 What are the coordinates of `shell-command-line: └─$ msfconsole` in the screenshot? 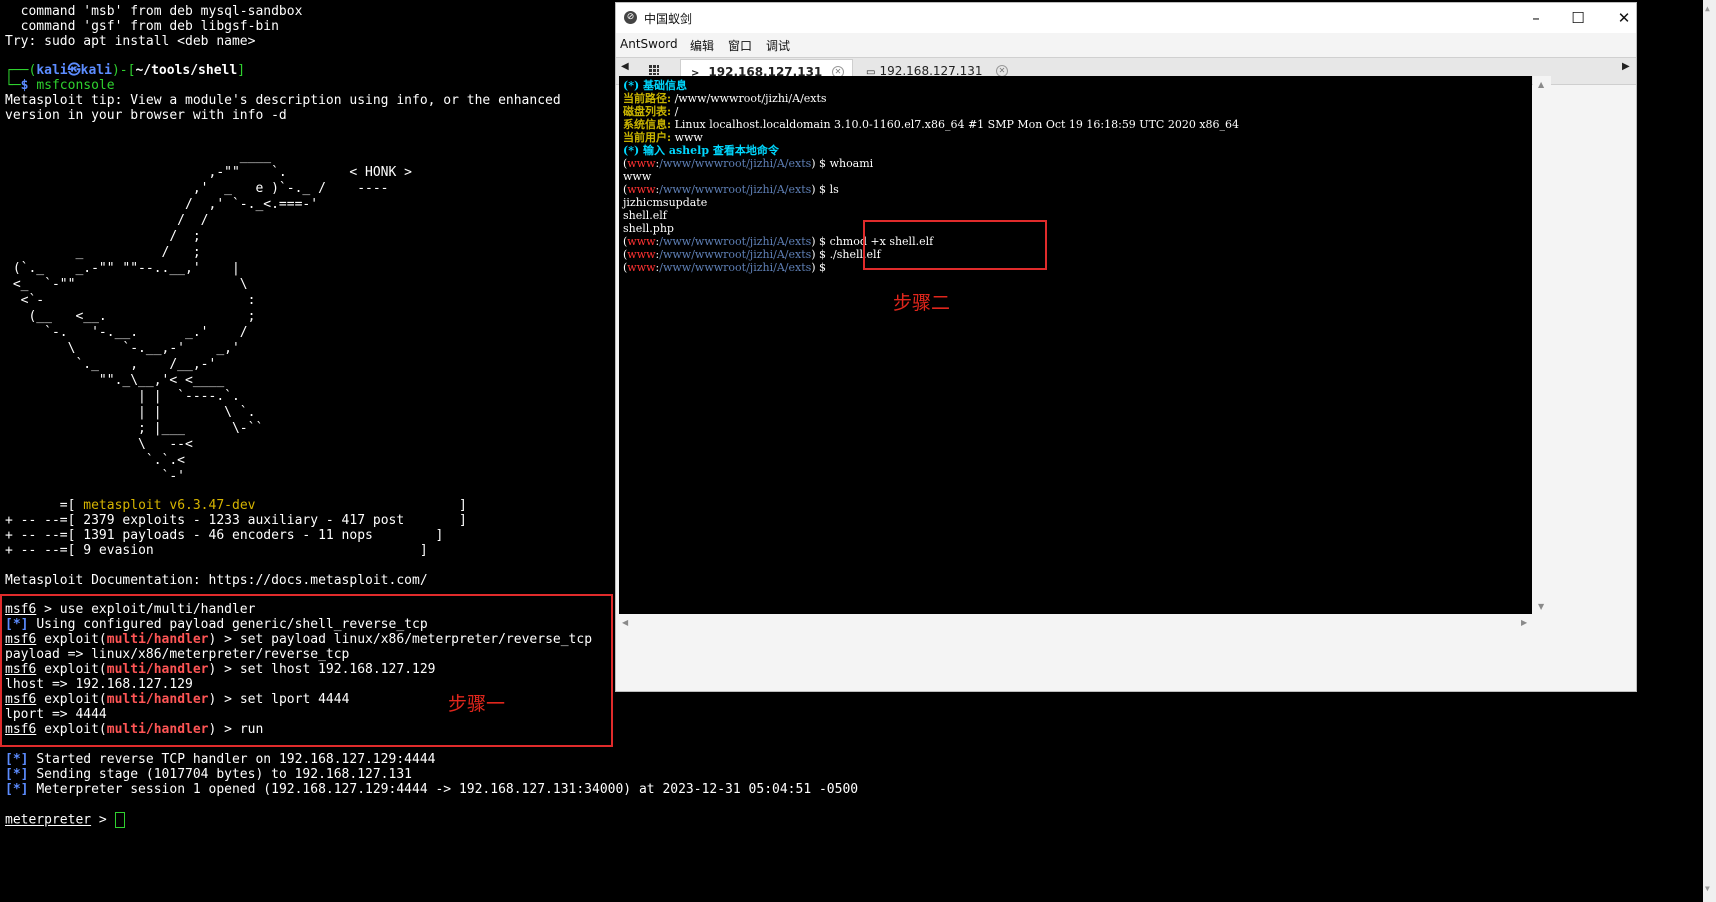 It's located at (60, 85).